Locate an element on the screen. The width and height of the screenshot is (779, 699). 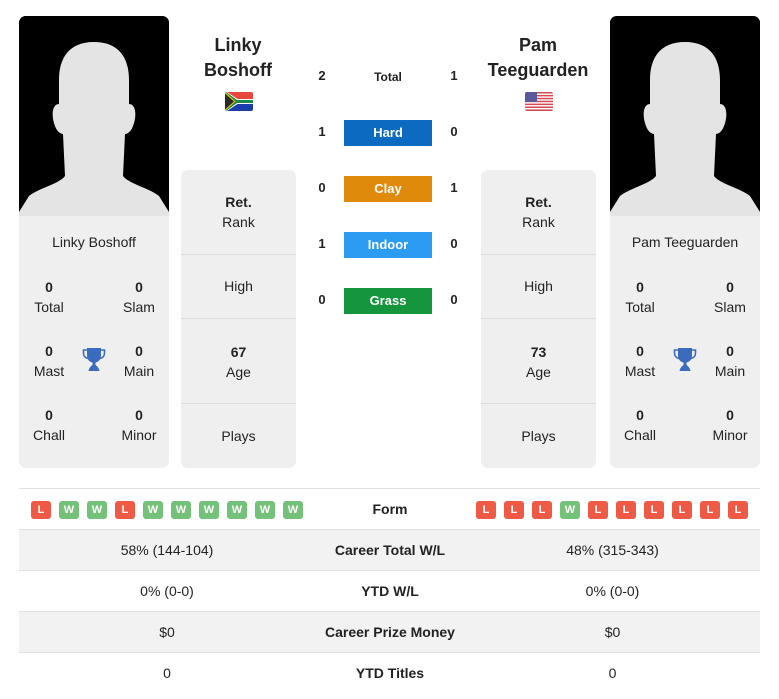
player-left-photo is located at coordinates (94, 116).